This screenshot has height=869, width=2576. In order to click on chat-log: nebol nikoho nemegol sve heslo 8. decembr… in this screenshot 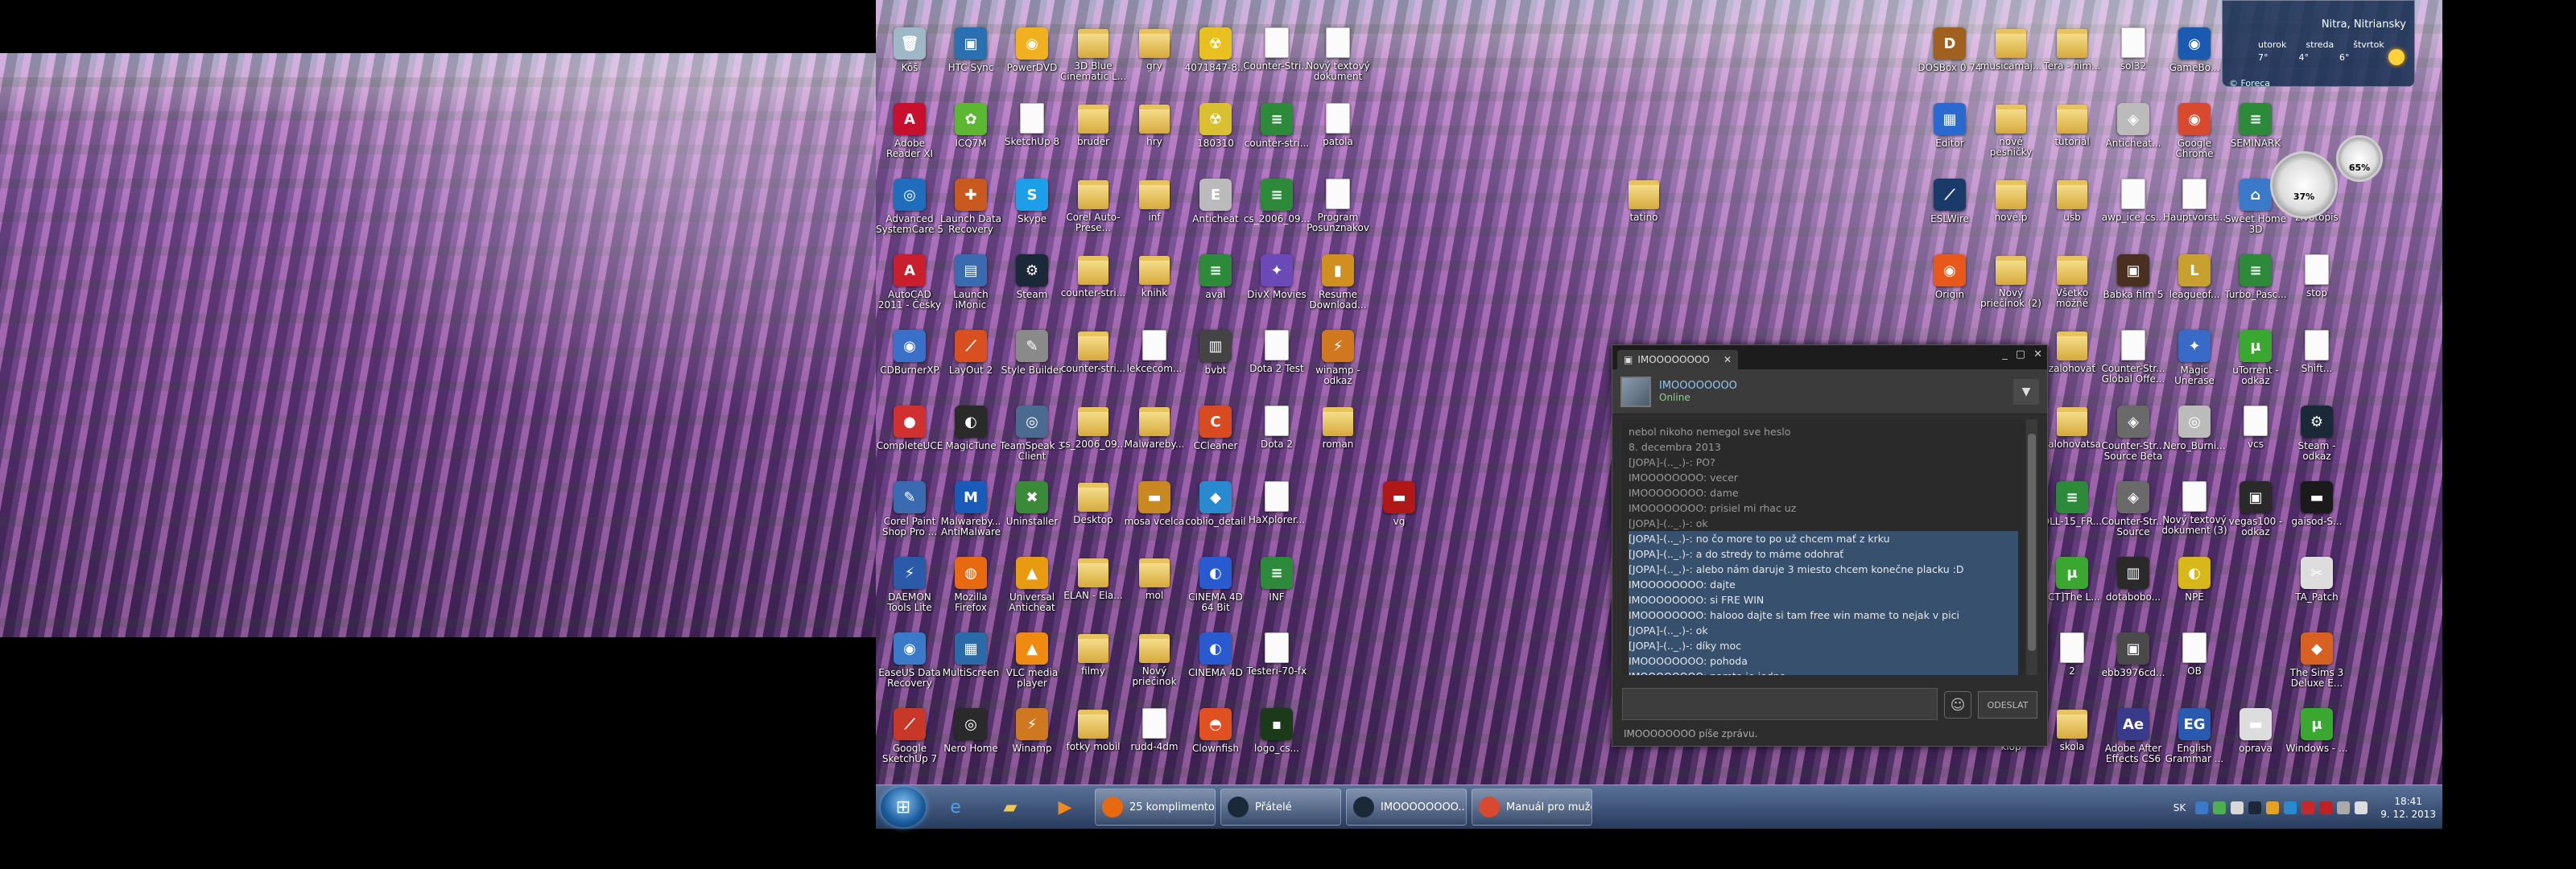, I will do `click(1823, 547)`.